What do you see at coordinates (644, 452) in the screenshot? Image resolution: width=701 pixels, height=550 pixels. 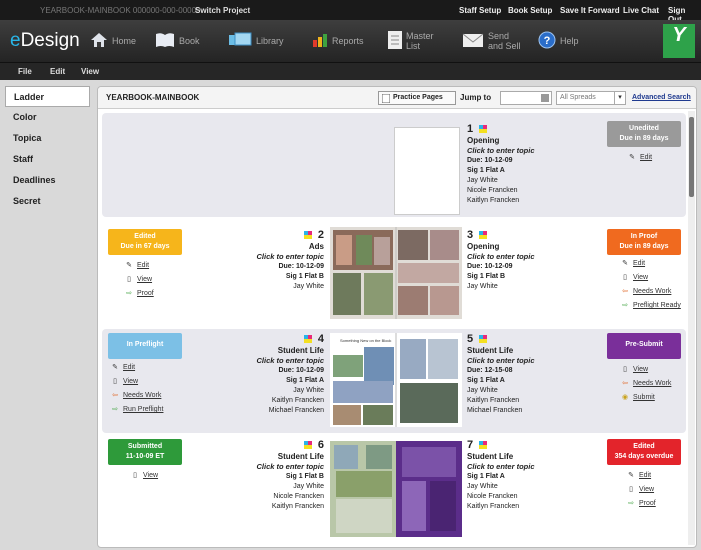 I see `status-badge-edited-overdue: Edited 354 days overdue` at bounding box center [644, 452].